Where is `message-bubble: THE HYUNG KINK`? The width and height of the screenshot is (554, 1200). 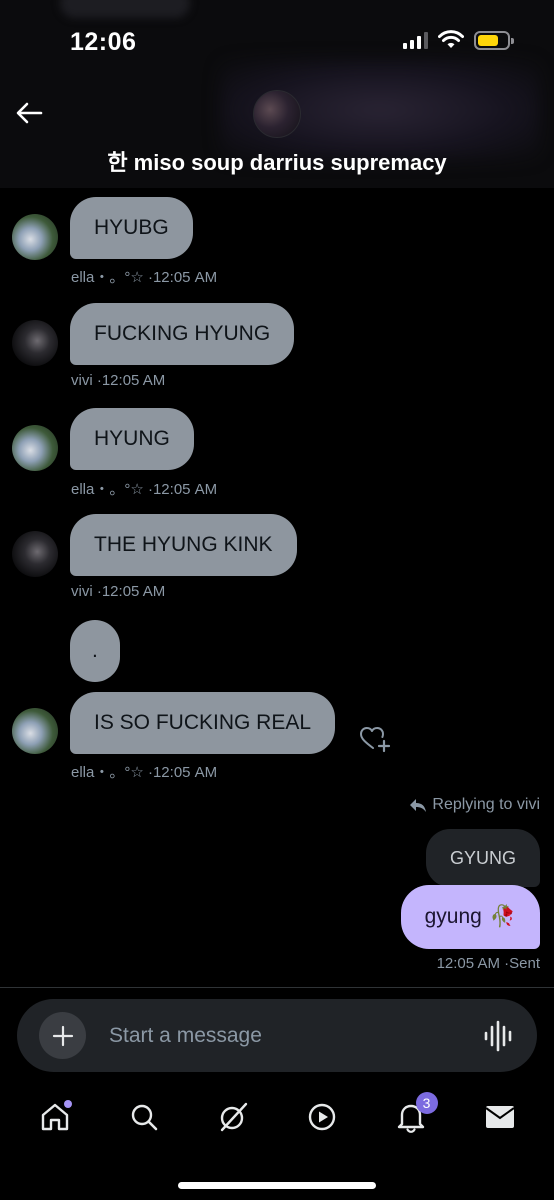
message-bubble: THE HYUNG KINK is located at coordinates (183, 545).